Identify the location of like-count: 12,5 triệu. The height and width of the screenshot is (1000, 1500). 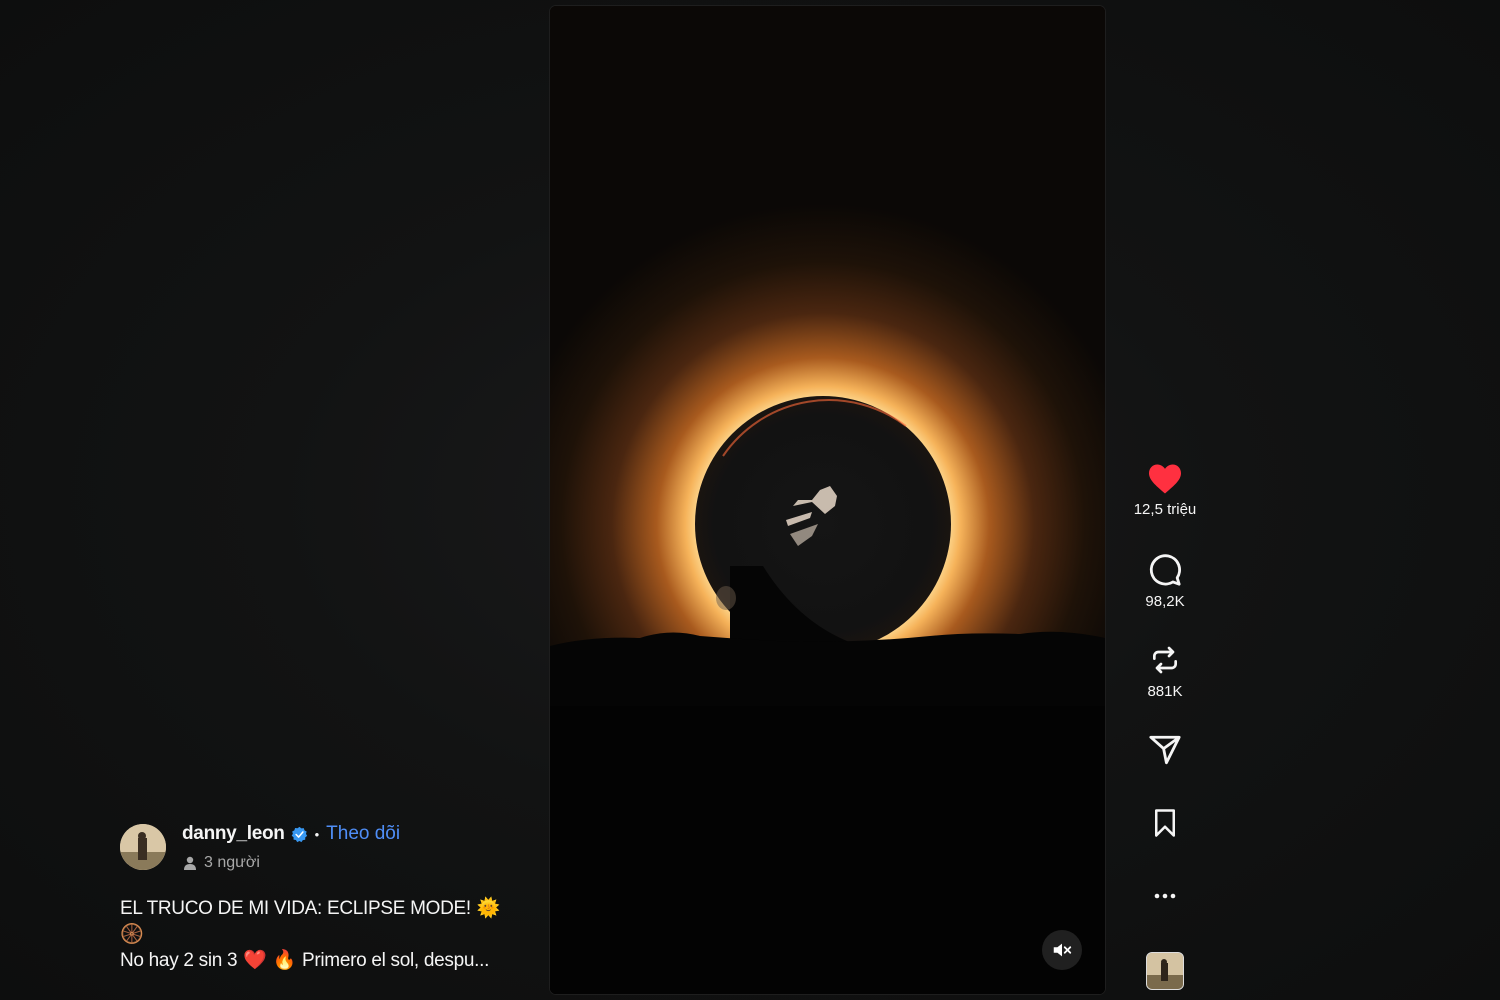
(1165, 509).